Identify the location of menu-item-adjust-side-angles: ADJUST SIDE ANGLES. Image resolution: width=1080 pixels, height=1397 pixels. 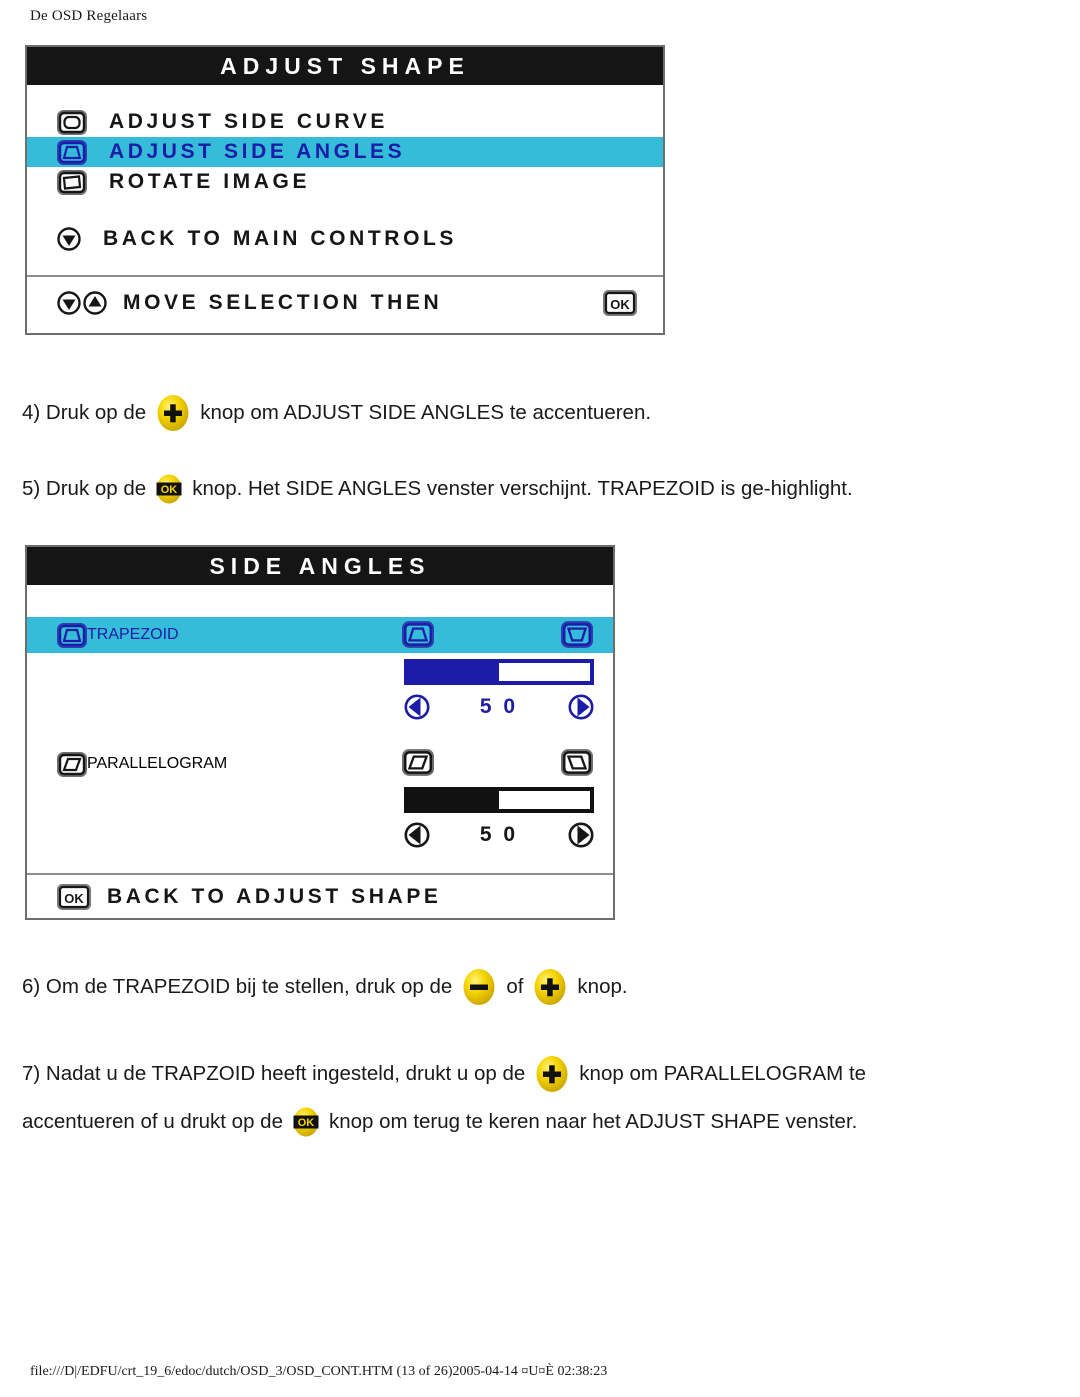
(345, 152).